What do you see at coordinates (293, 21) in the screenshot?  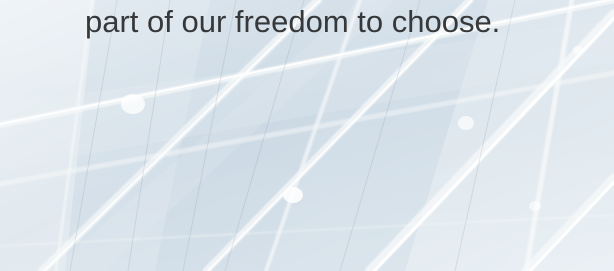 I see `hero-message: part of our freedom to choose.` at bounding box center [293, 21].